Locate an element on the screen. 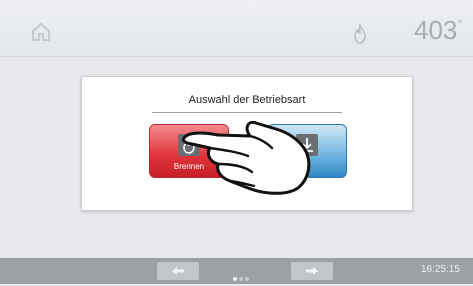 This screenshot has width=473, height=286. temperature-display: 403° is located at coordinates (438, 30).